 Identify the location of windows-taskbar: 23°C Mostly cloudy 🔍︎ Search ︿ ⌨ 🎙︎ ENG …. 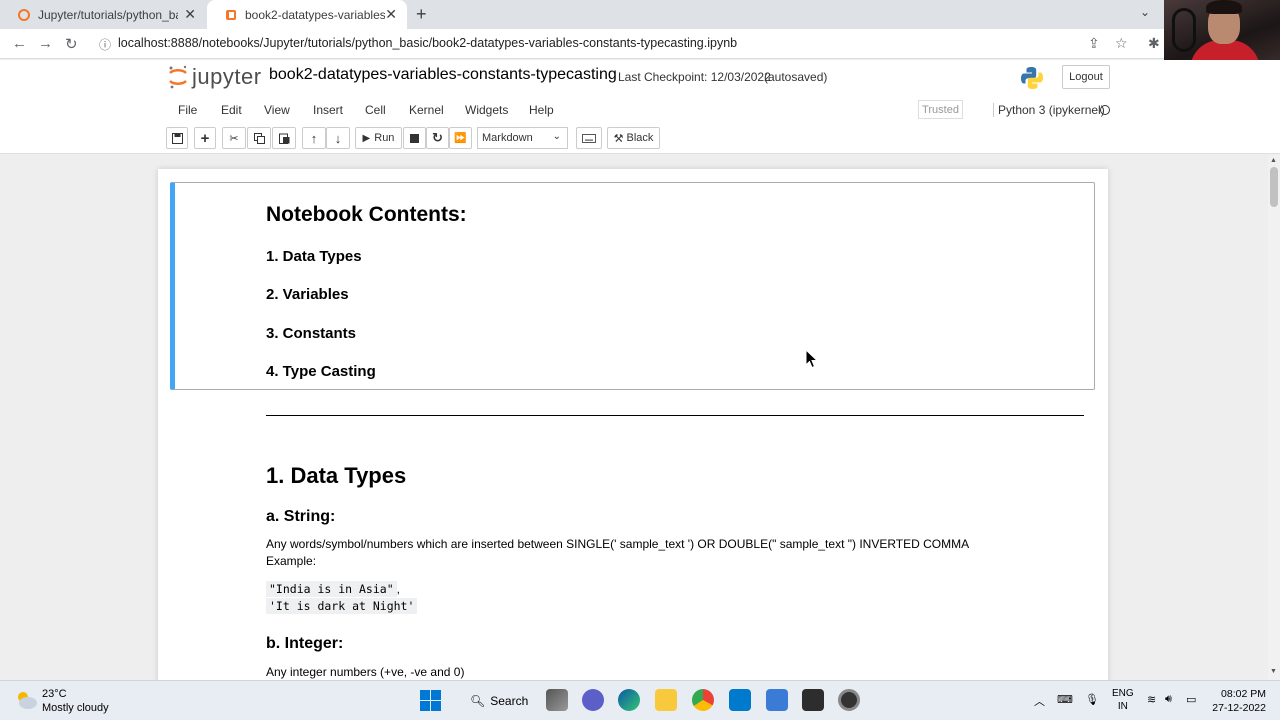
(640, 700).